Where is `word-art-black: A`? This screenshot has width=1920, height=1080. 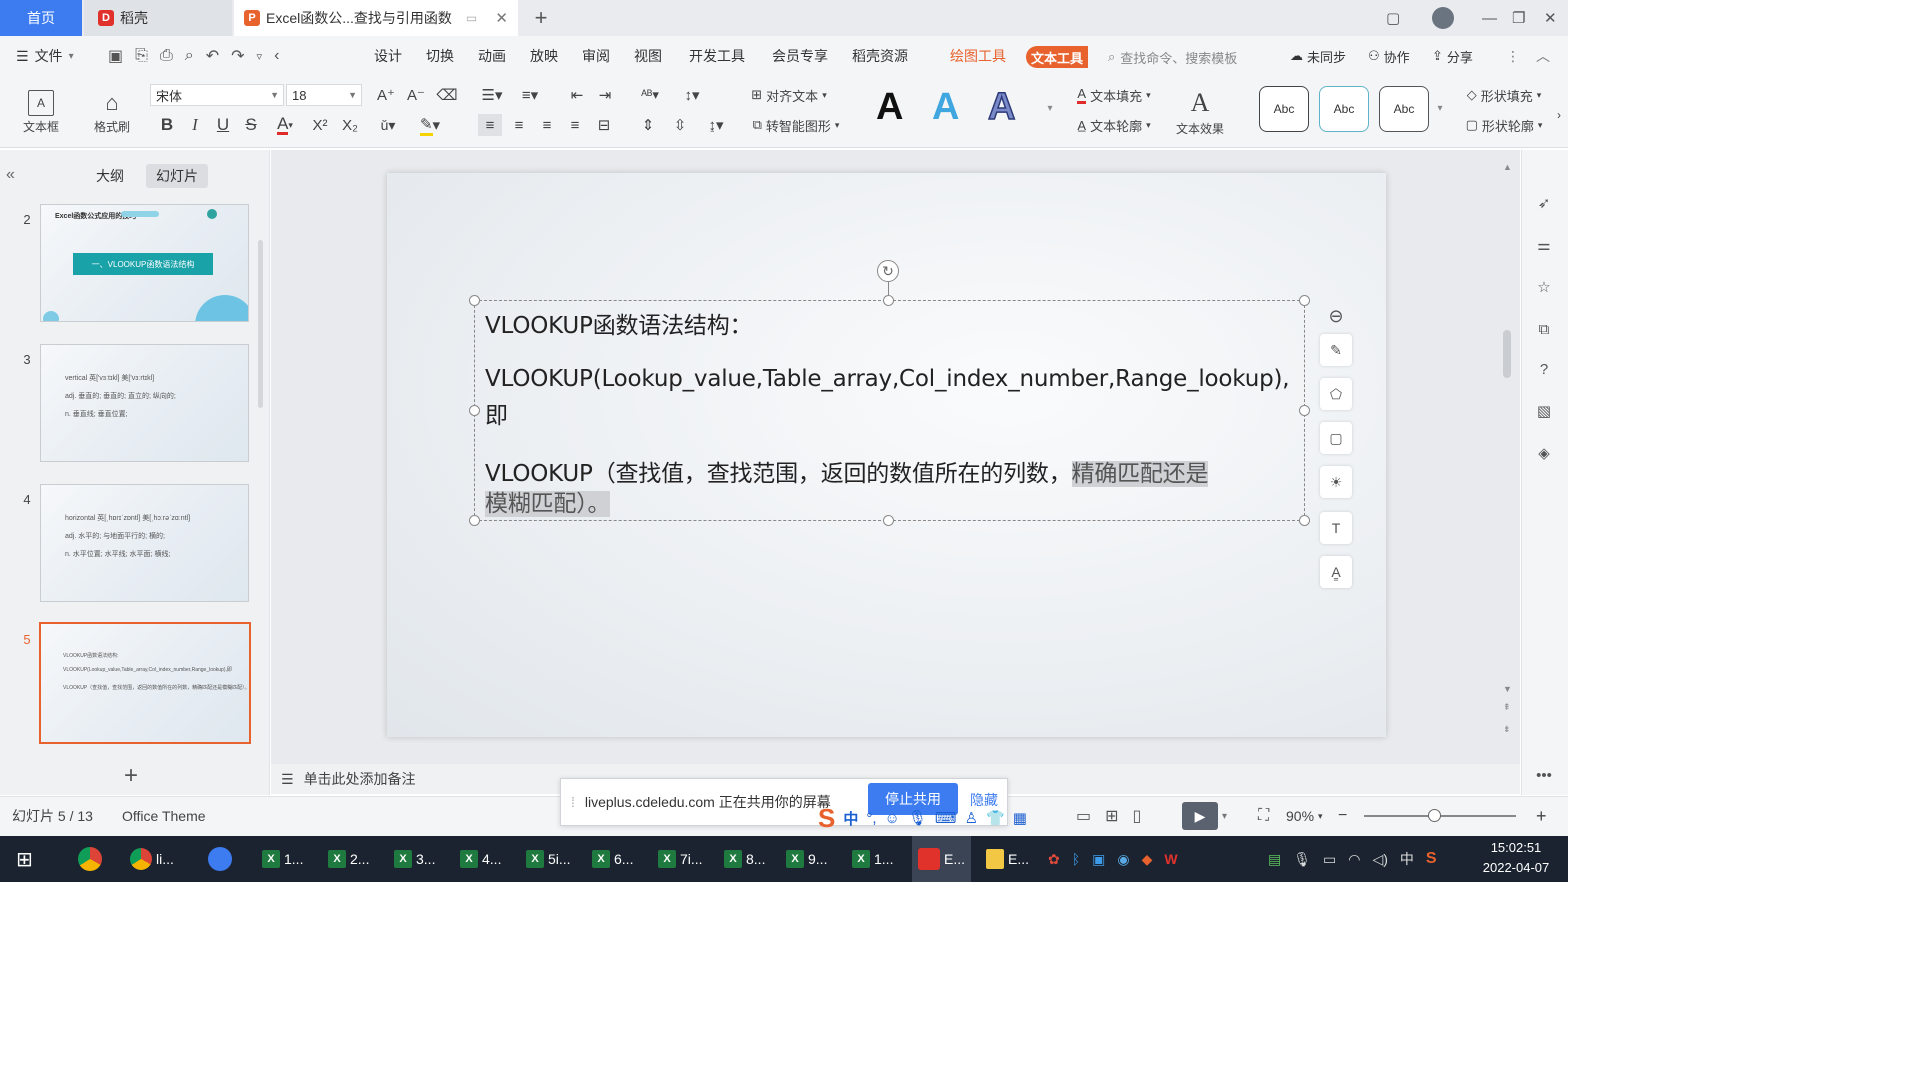
word-art-black: A is located at coordinates (889, 107).